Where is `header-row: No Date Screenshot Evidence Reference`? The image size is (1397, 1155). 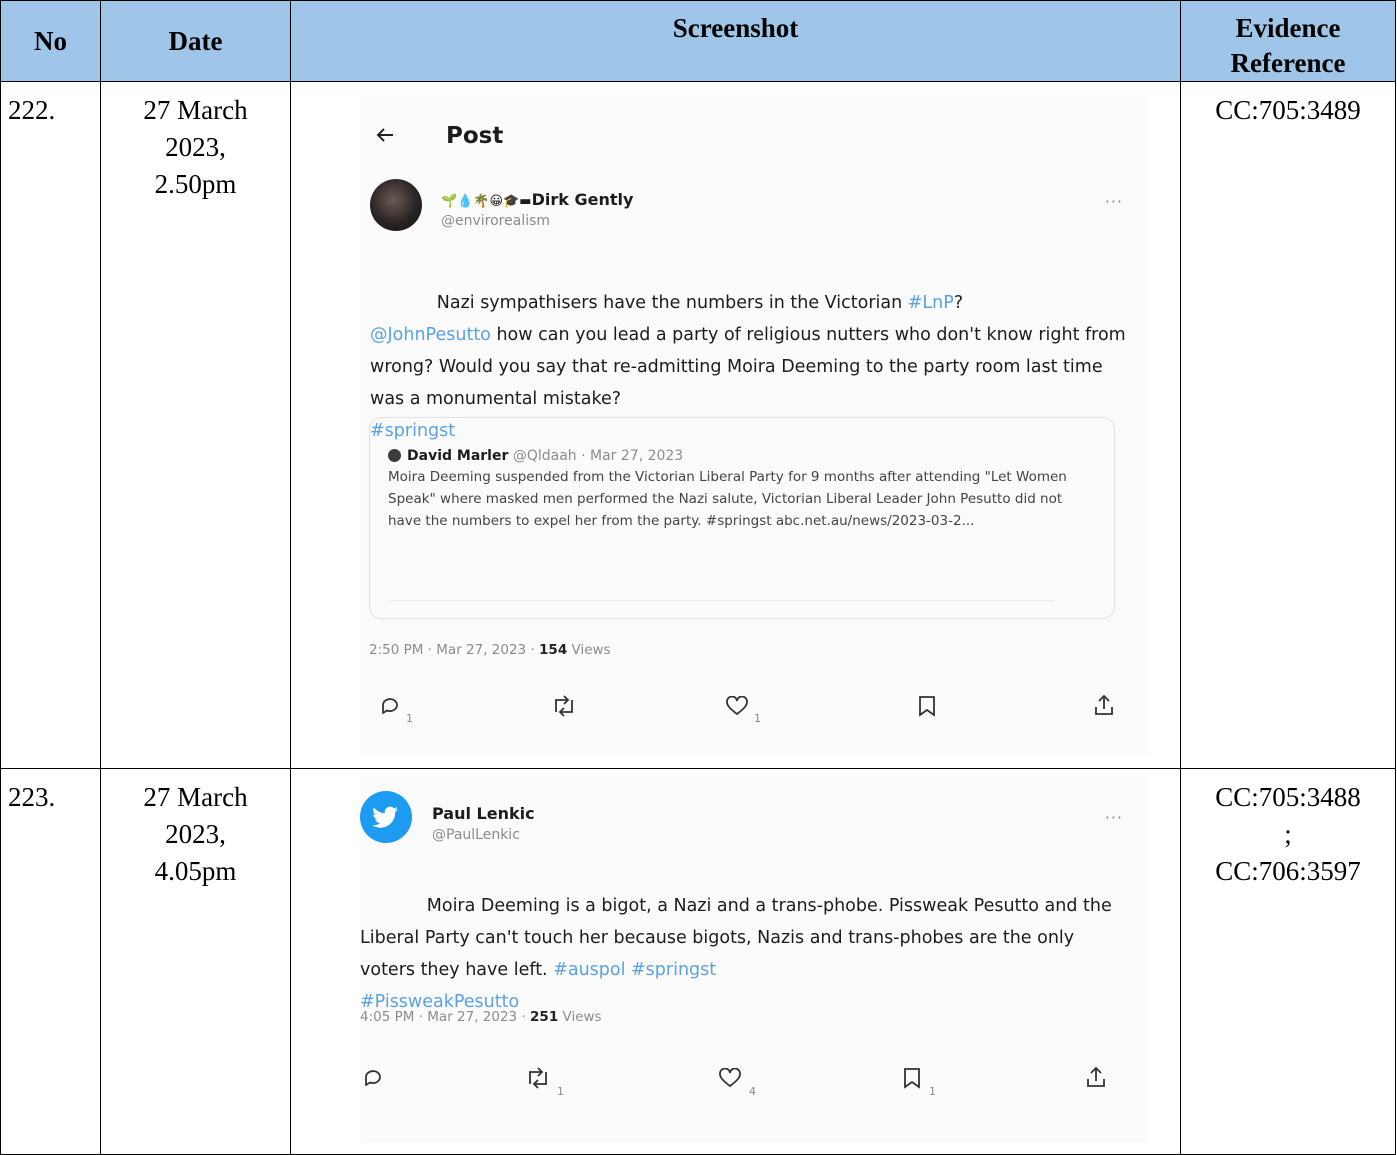 header-row: No Date Screenshot Evidence Reference is located at coordinates (698, 41).